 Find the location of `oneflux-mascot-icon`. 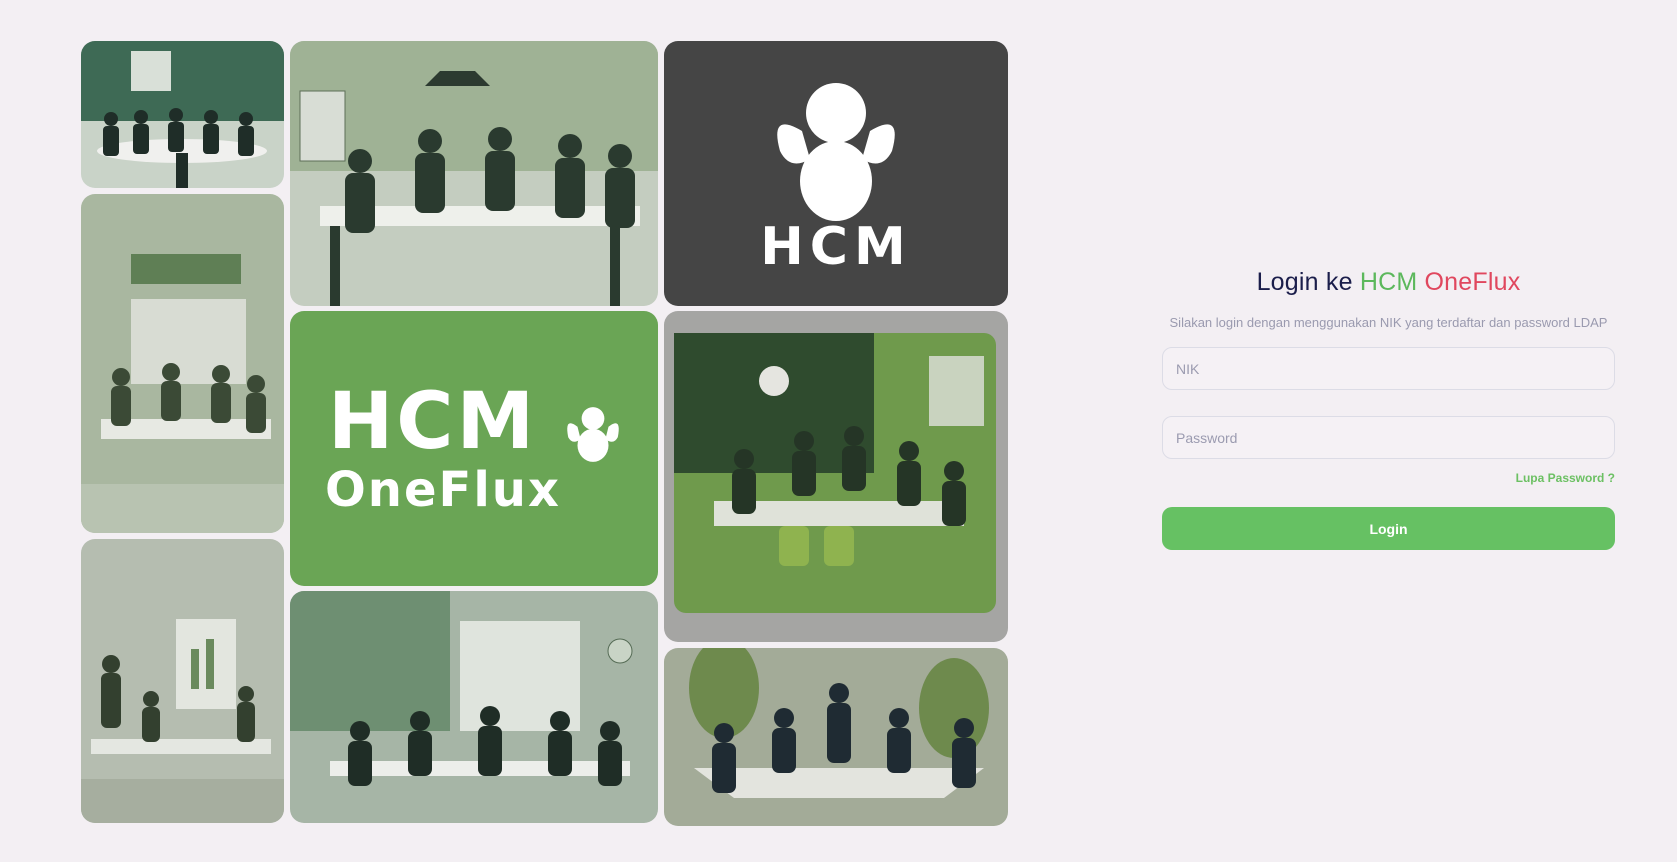

oneflux-mascot-icon is located at coordinates (593, 434).